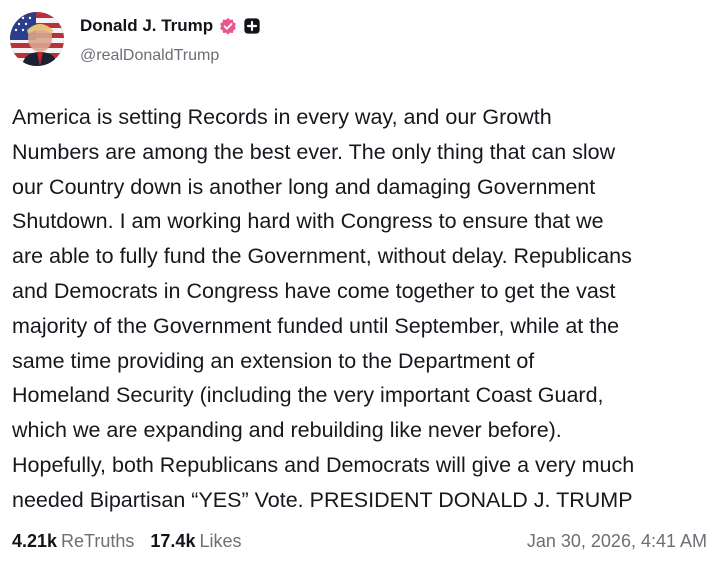  Describe the element at coordinates (228, 26) in the screenshot. I see `verified-badge-icon` at that location.